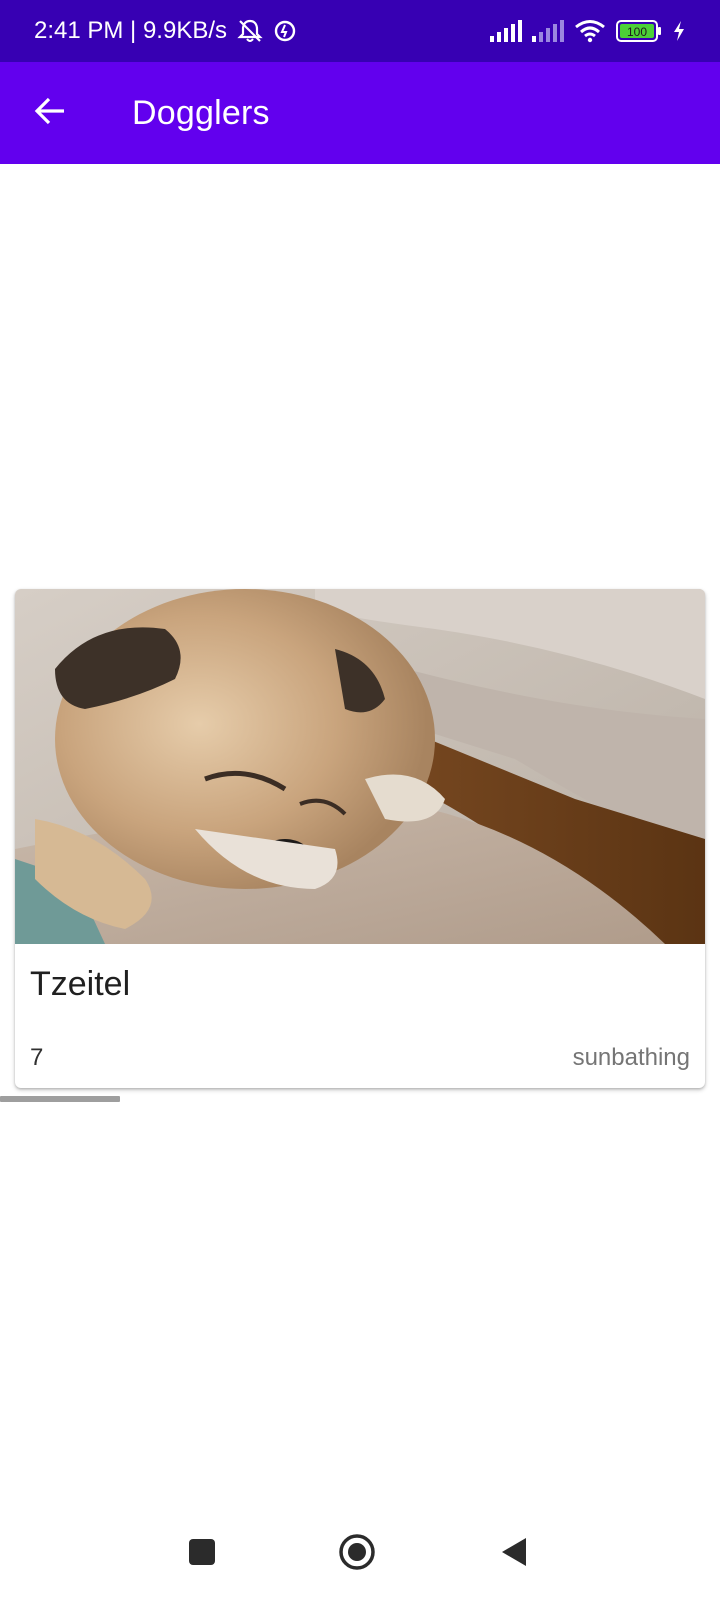 The width and height of the screenshot is (720, 1600). Describe the element at coordinates (631, 1057) in the screenshot. I see `dog-hobby: sunbathing` at that location.